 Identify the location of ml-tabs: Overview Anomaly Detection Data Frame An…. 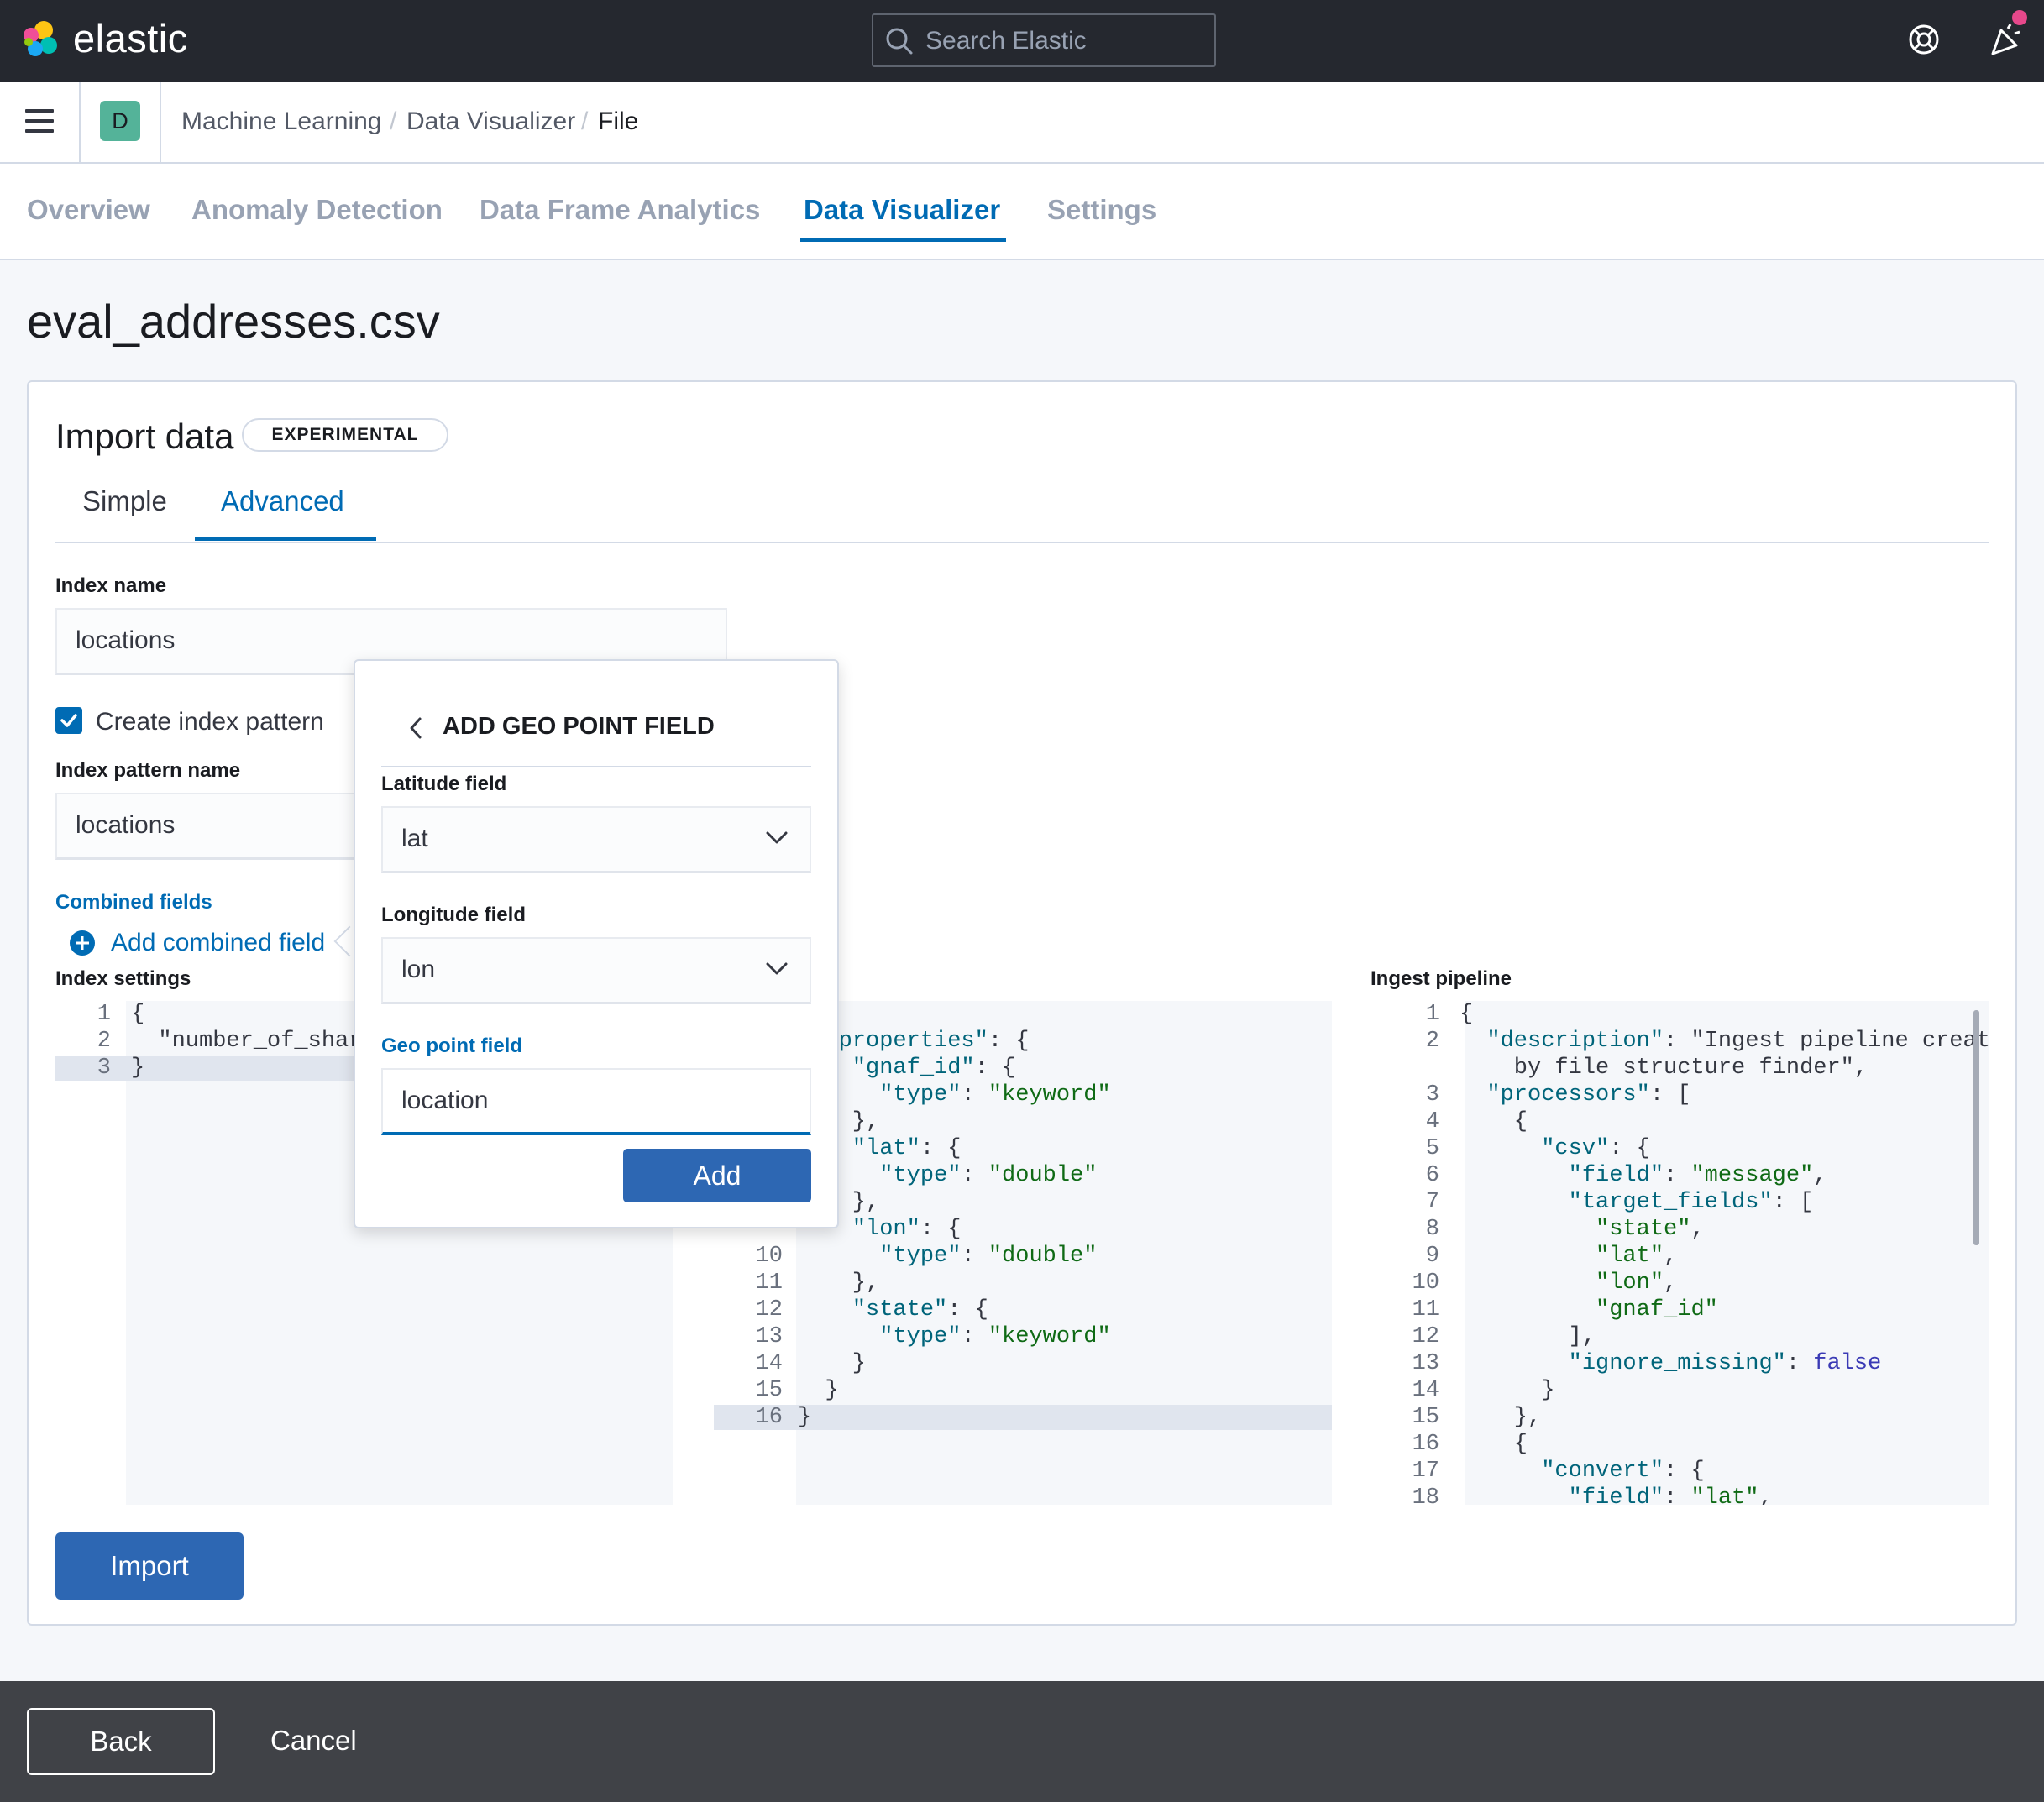
(1022, 212).